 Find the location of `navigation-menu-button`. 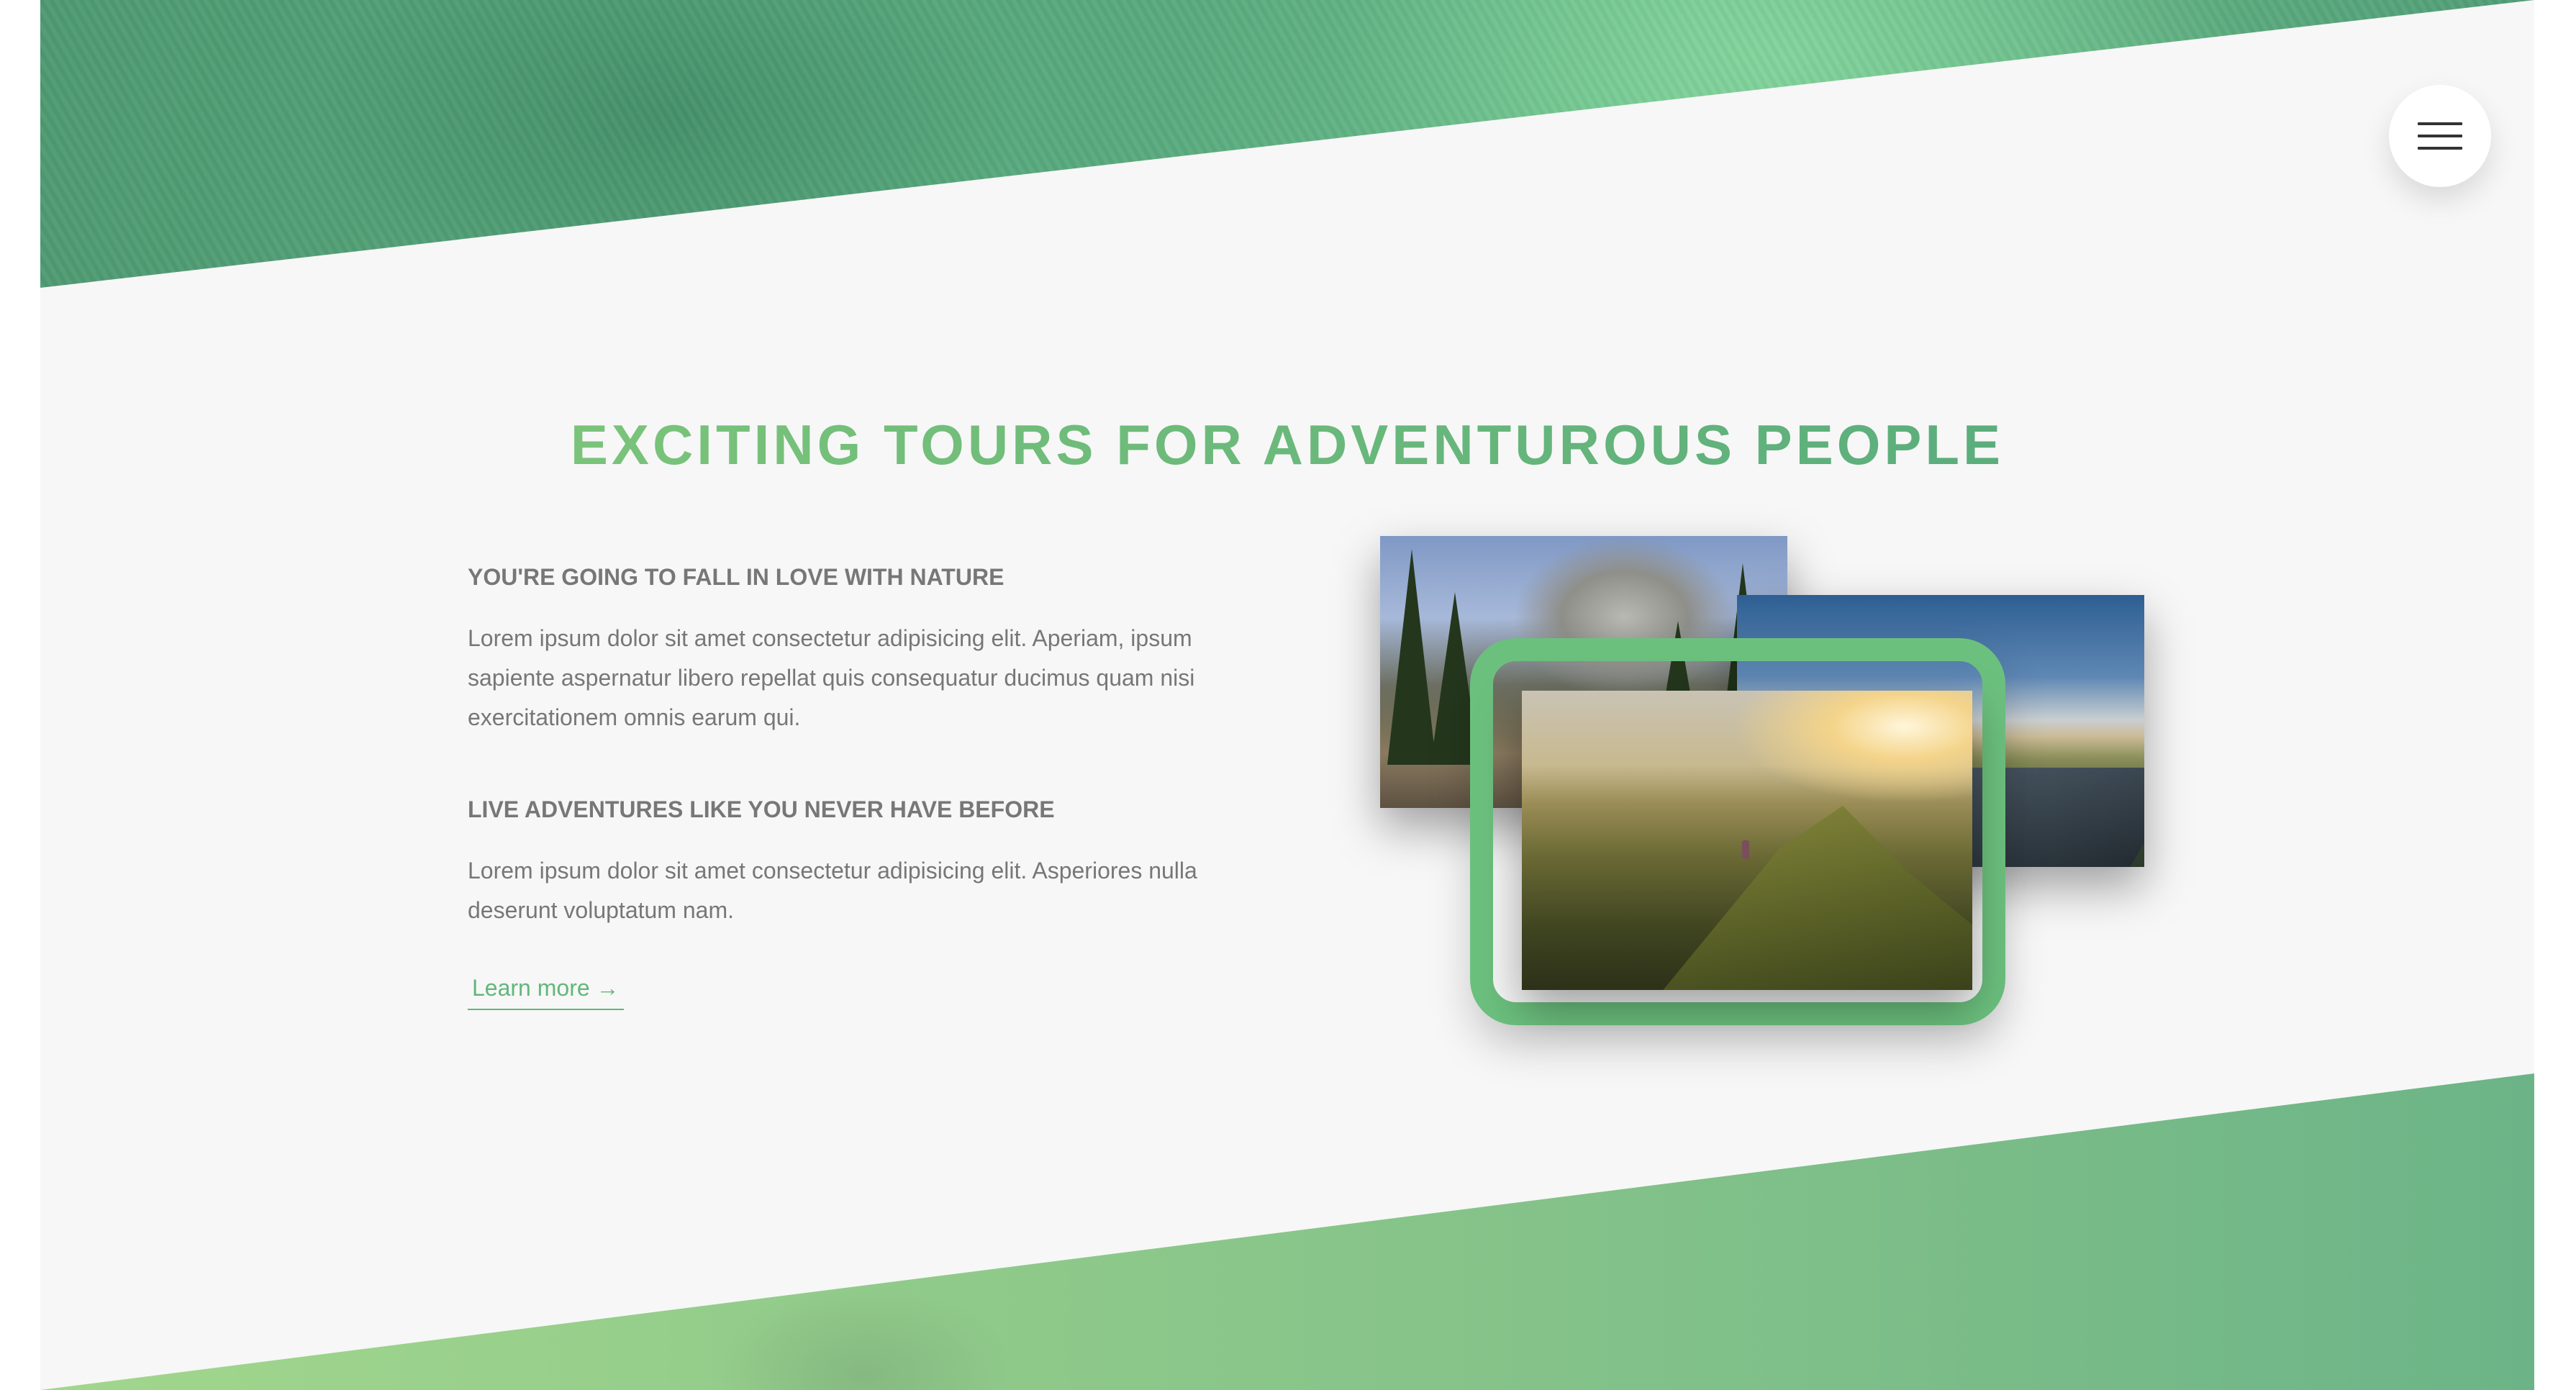

navigation-menu-button is located at coordinates (2440, 136).